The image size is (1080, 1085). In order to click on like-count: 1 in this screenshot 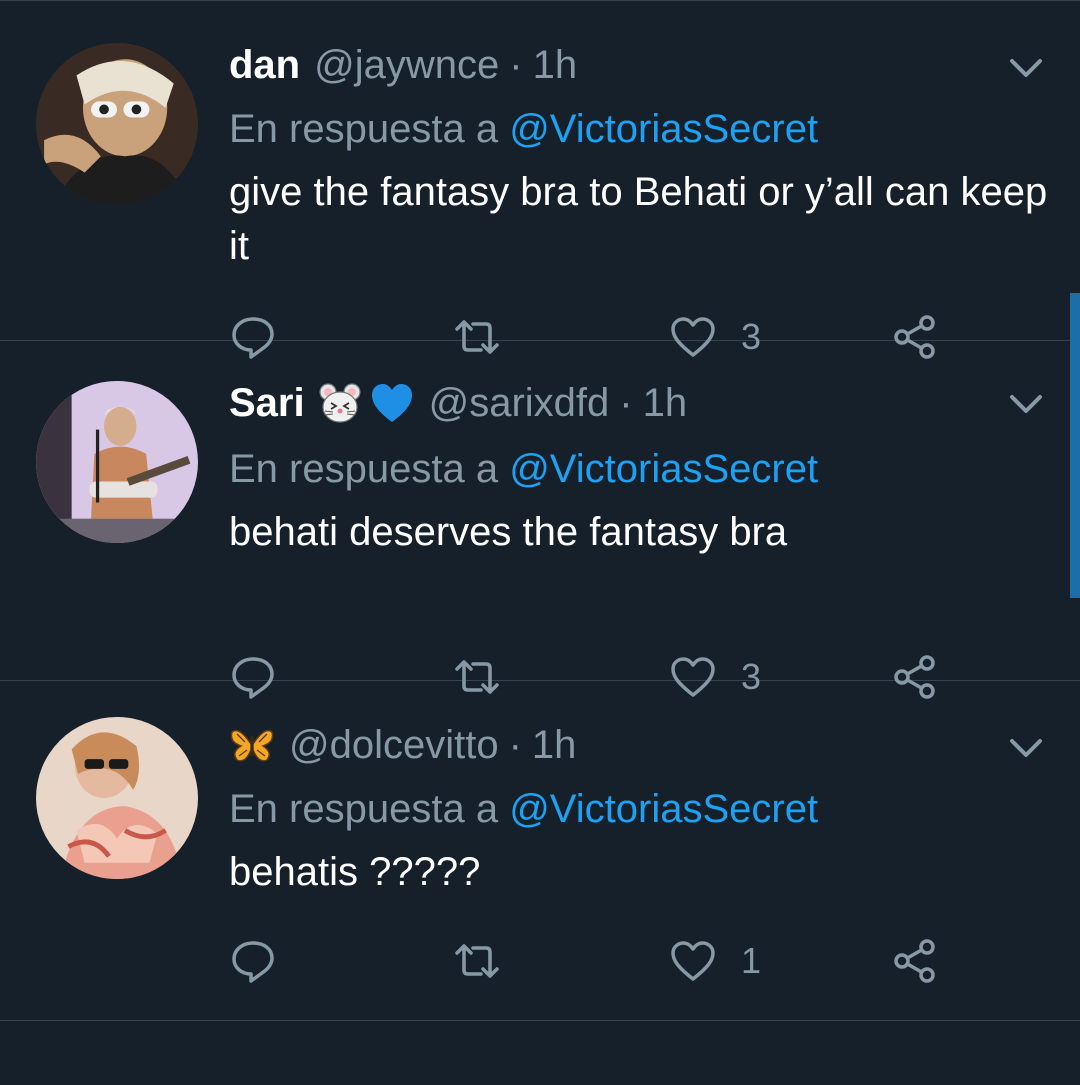, I will do `click(751, 960)`.